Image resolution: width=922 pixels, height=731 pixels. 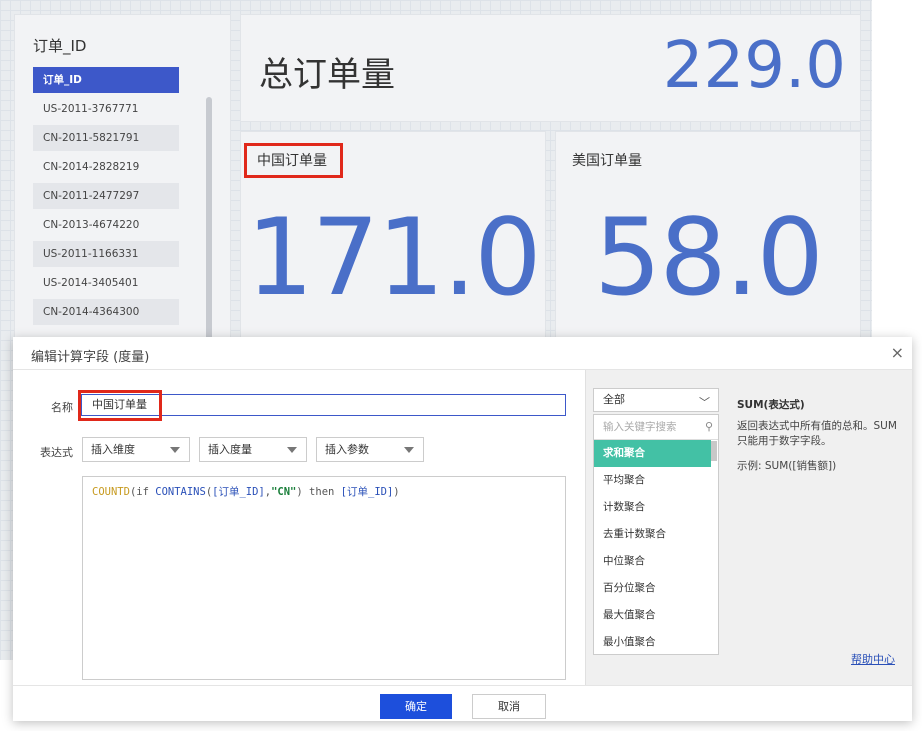 I want to click on highlight-box-name, so click(x=120, y=405).